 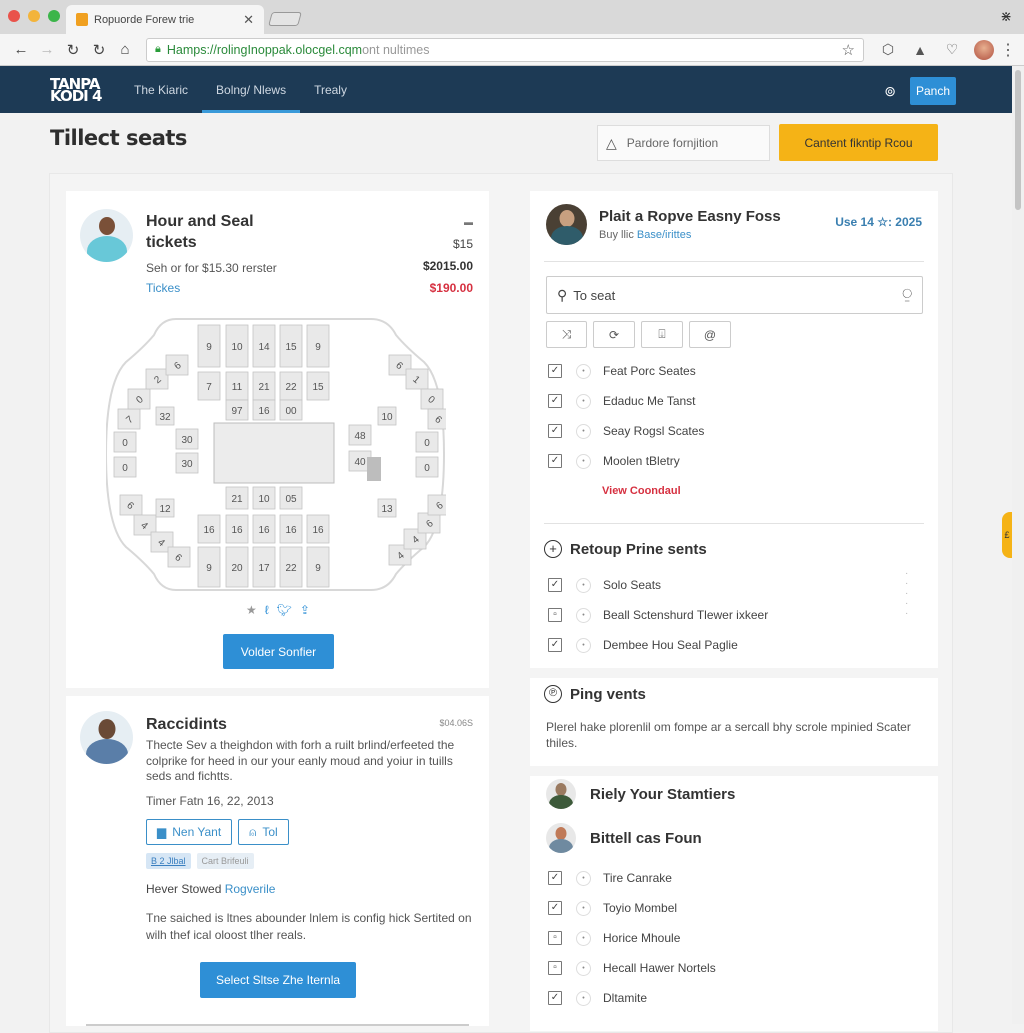 What do you see at coordinates (626, 431) in the screenshot?
I see `list-item: ✓ • Seay Rogsl Scates` at bounding box center [626, 431].